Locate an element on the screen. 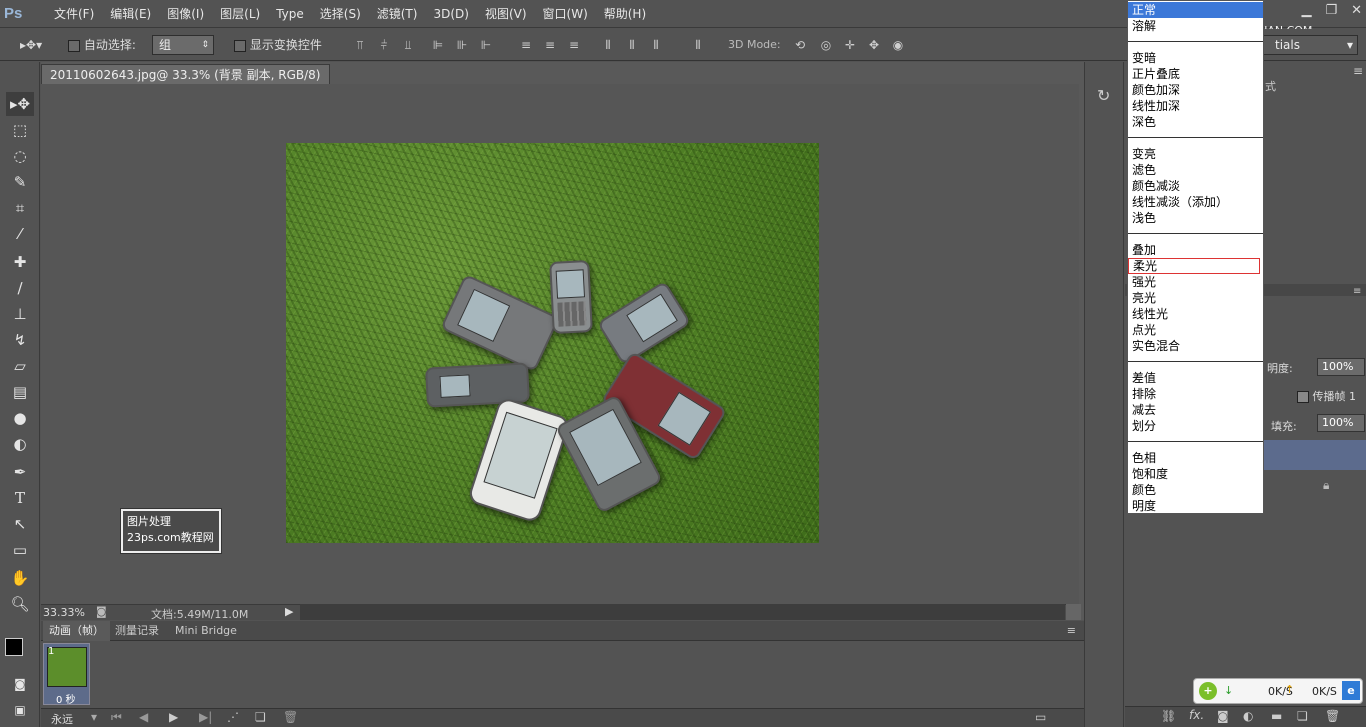  blur-tool-icon: ● is located at coordinates (20, 418).